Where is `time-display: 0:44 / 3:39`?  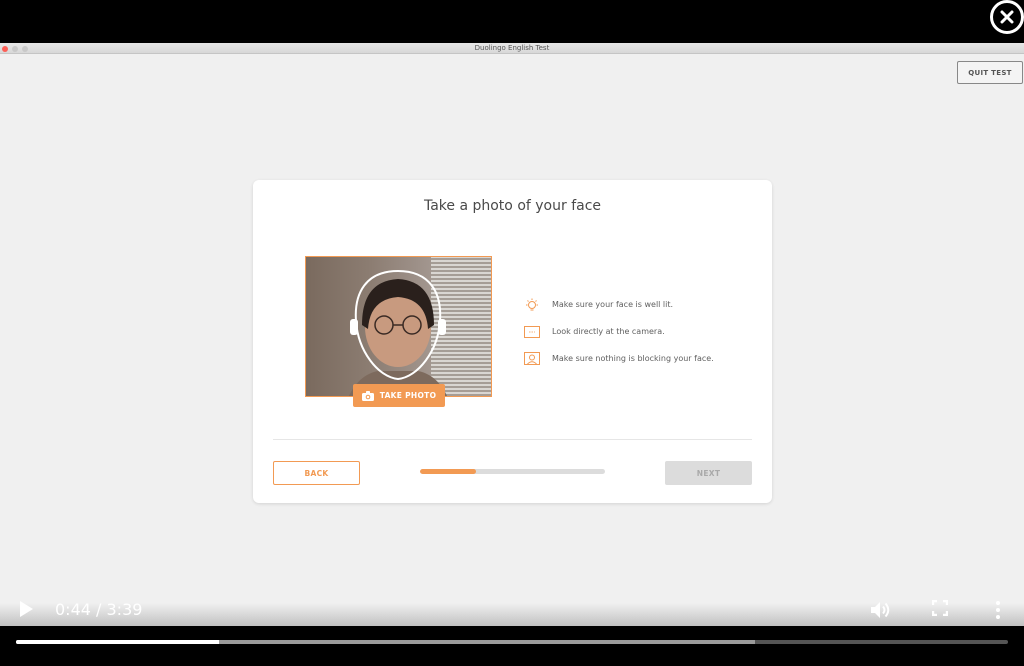 time-display: 0:44 / 3:39 is located at coordinates (99, 609).